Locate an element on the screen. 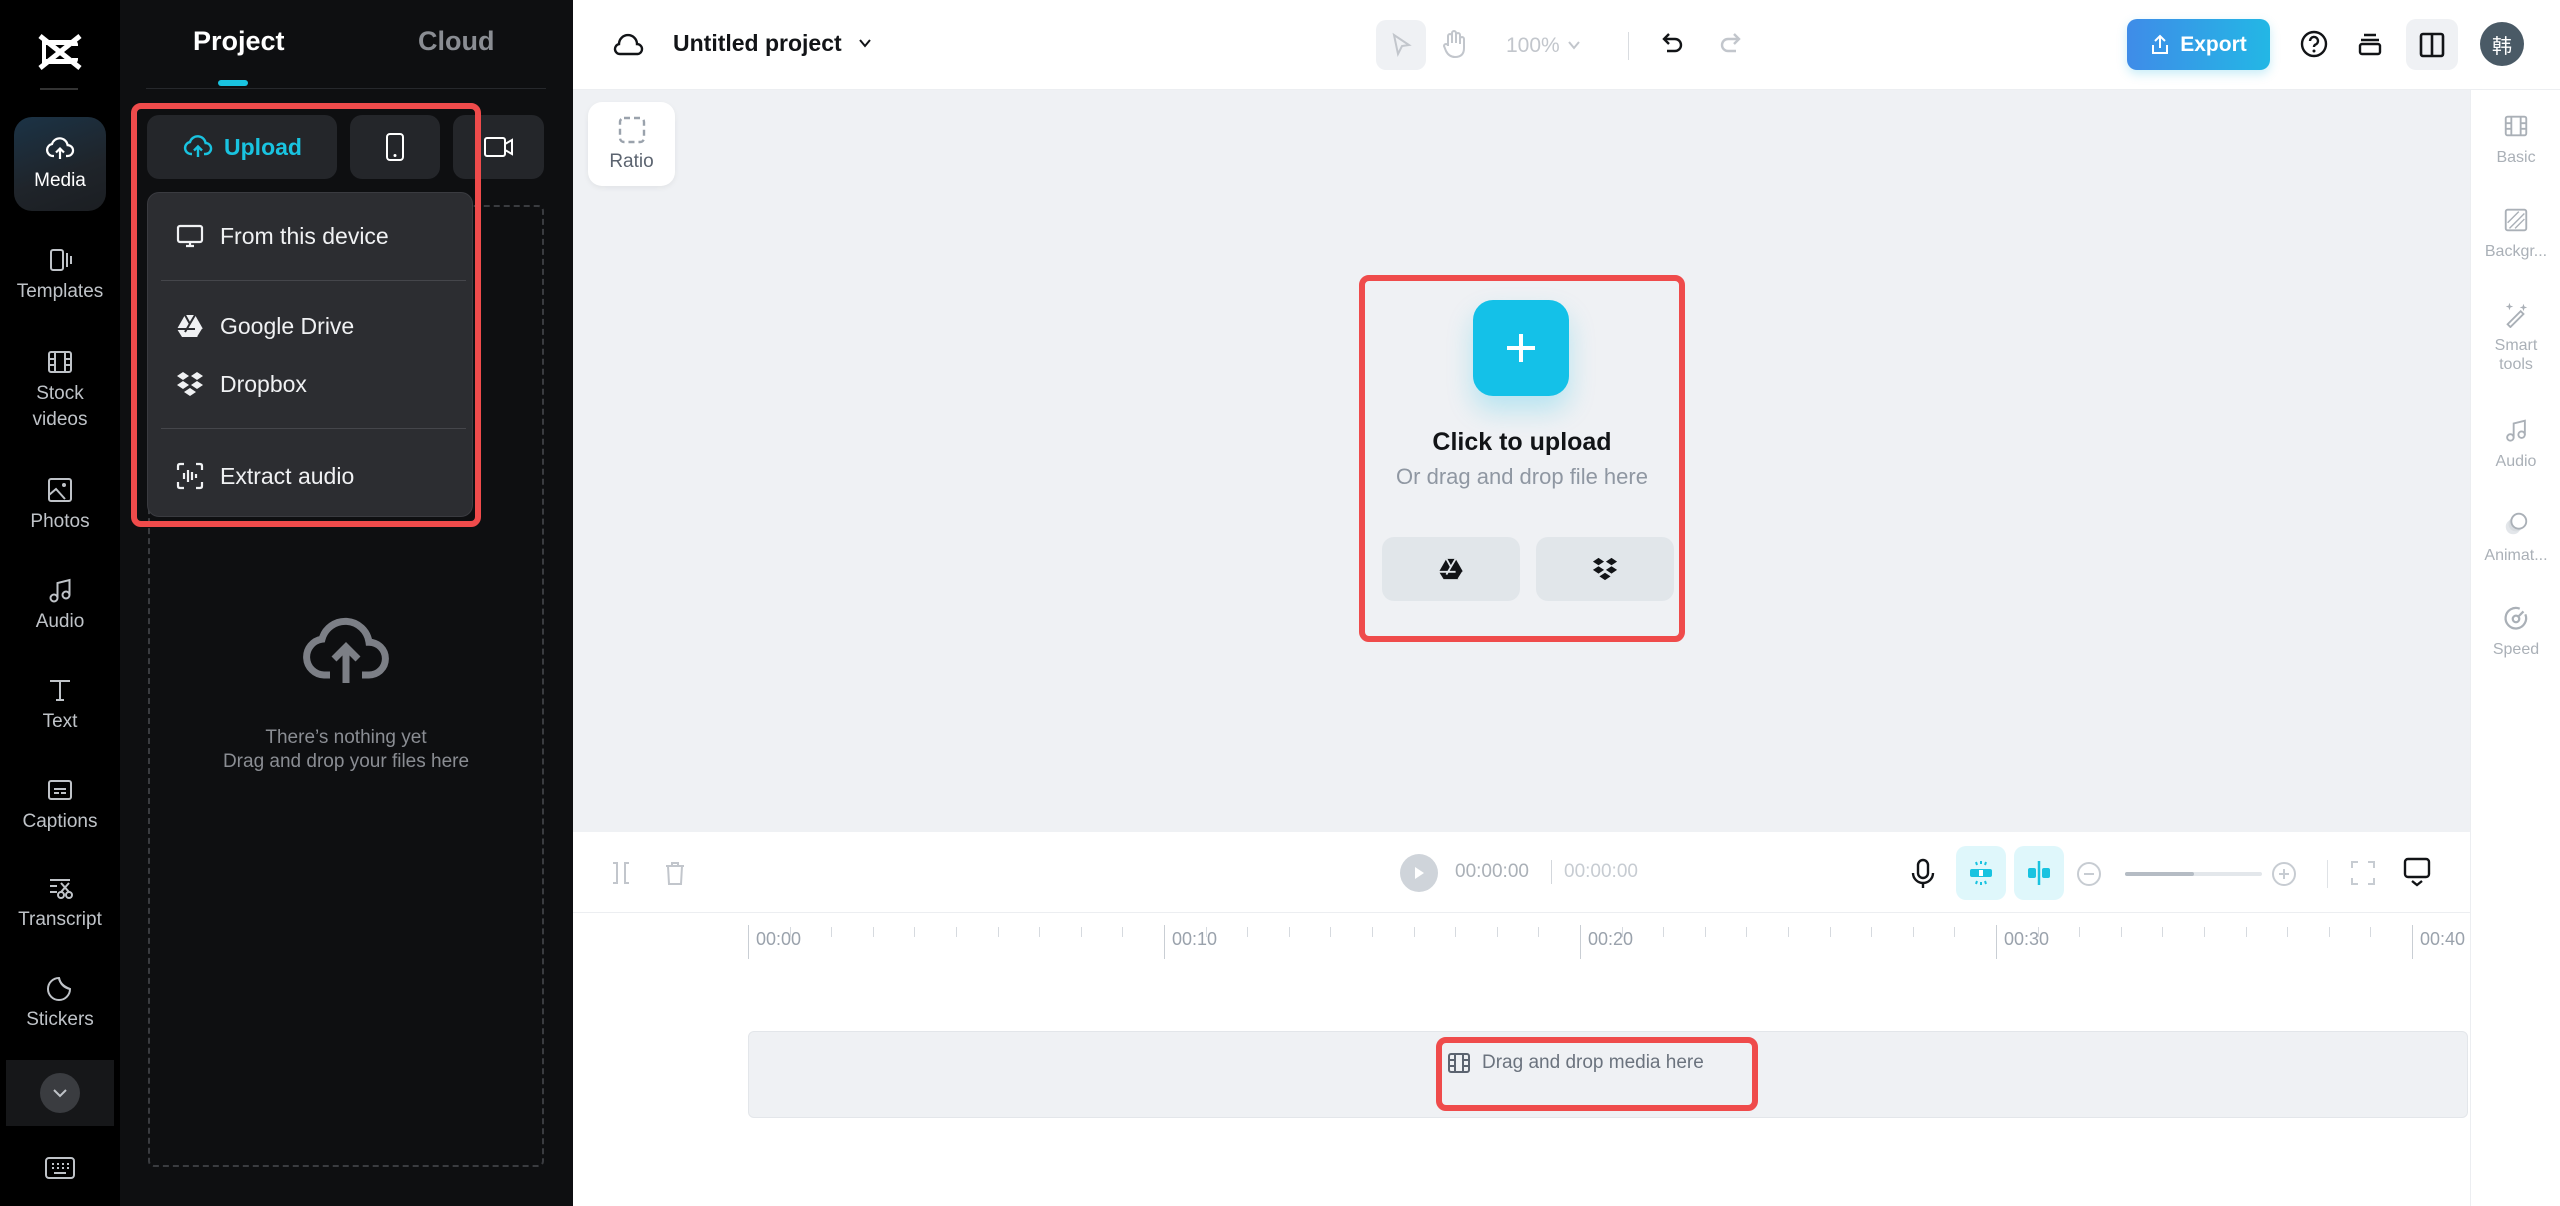 The width and height of the screenshot is (2560, 1206). help-icon is located at coordinates (2314, 44).